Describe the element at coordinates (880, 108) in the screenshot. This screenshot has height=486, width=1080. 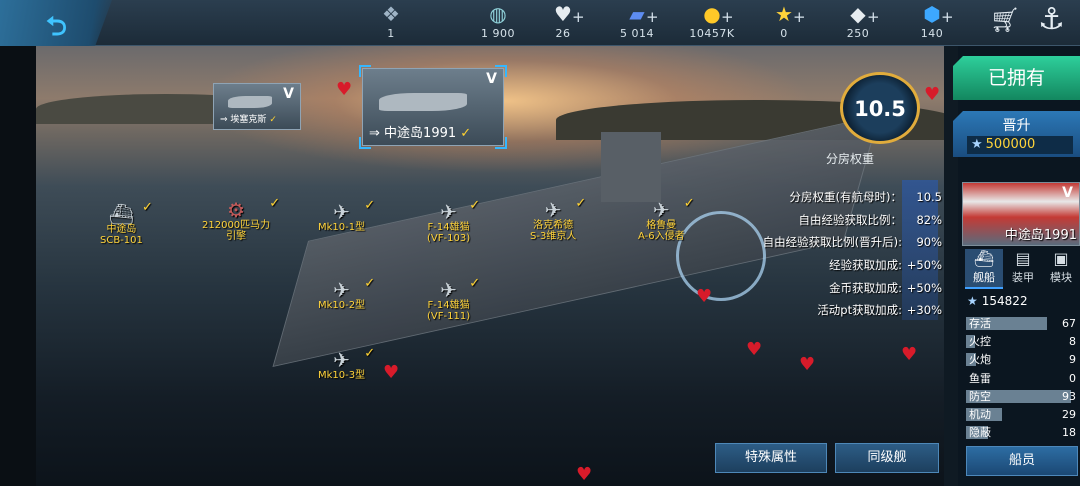
I see `weight-badge: 10.5` at that location.